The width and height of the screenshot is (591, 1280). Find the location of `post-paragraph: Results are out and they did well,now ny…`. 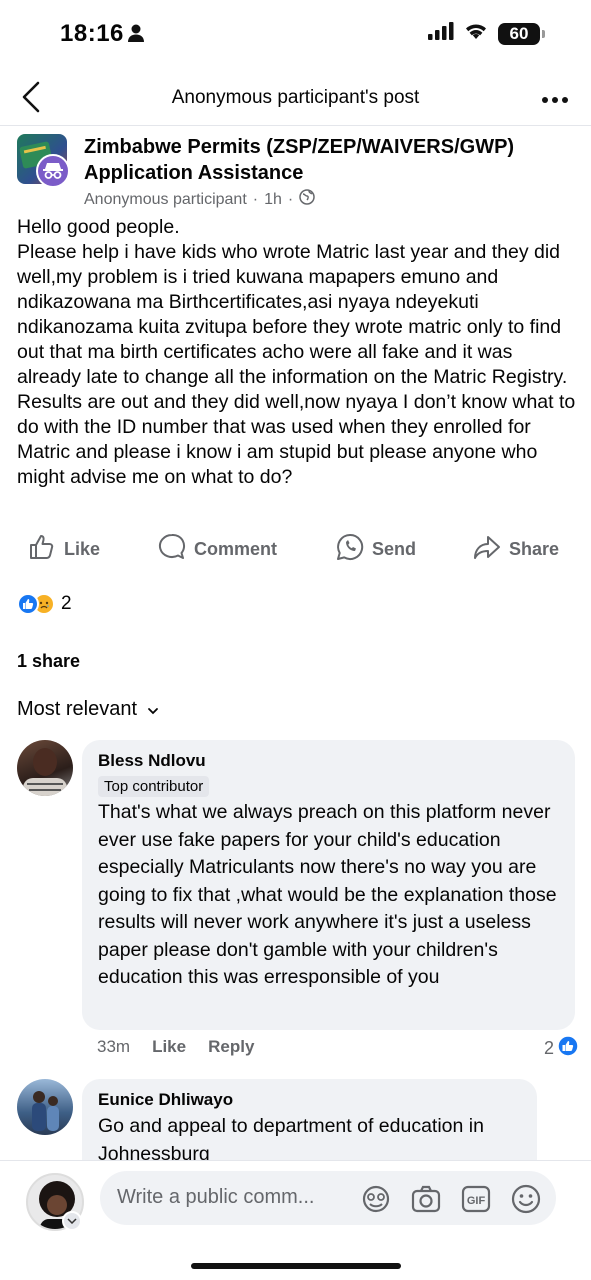

post-paragraph: Results are out and they did well,now ny… is located at coordinates (296, 439).